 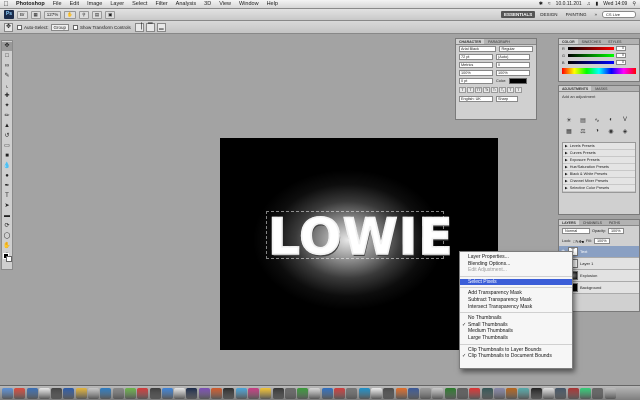 I want to click on lasso-tool-icon: ∞, so click(x=7, y=66).